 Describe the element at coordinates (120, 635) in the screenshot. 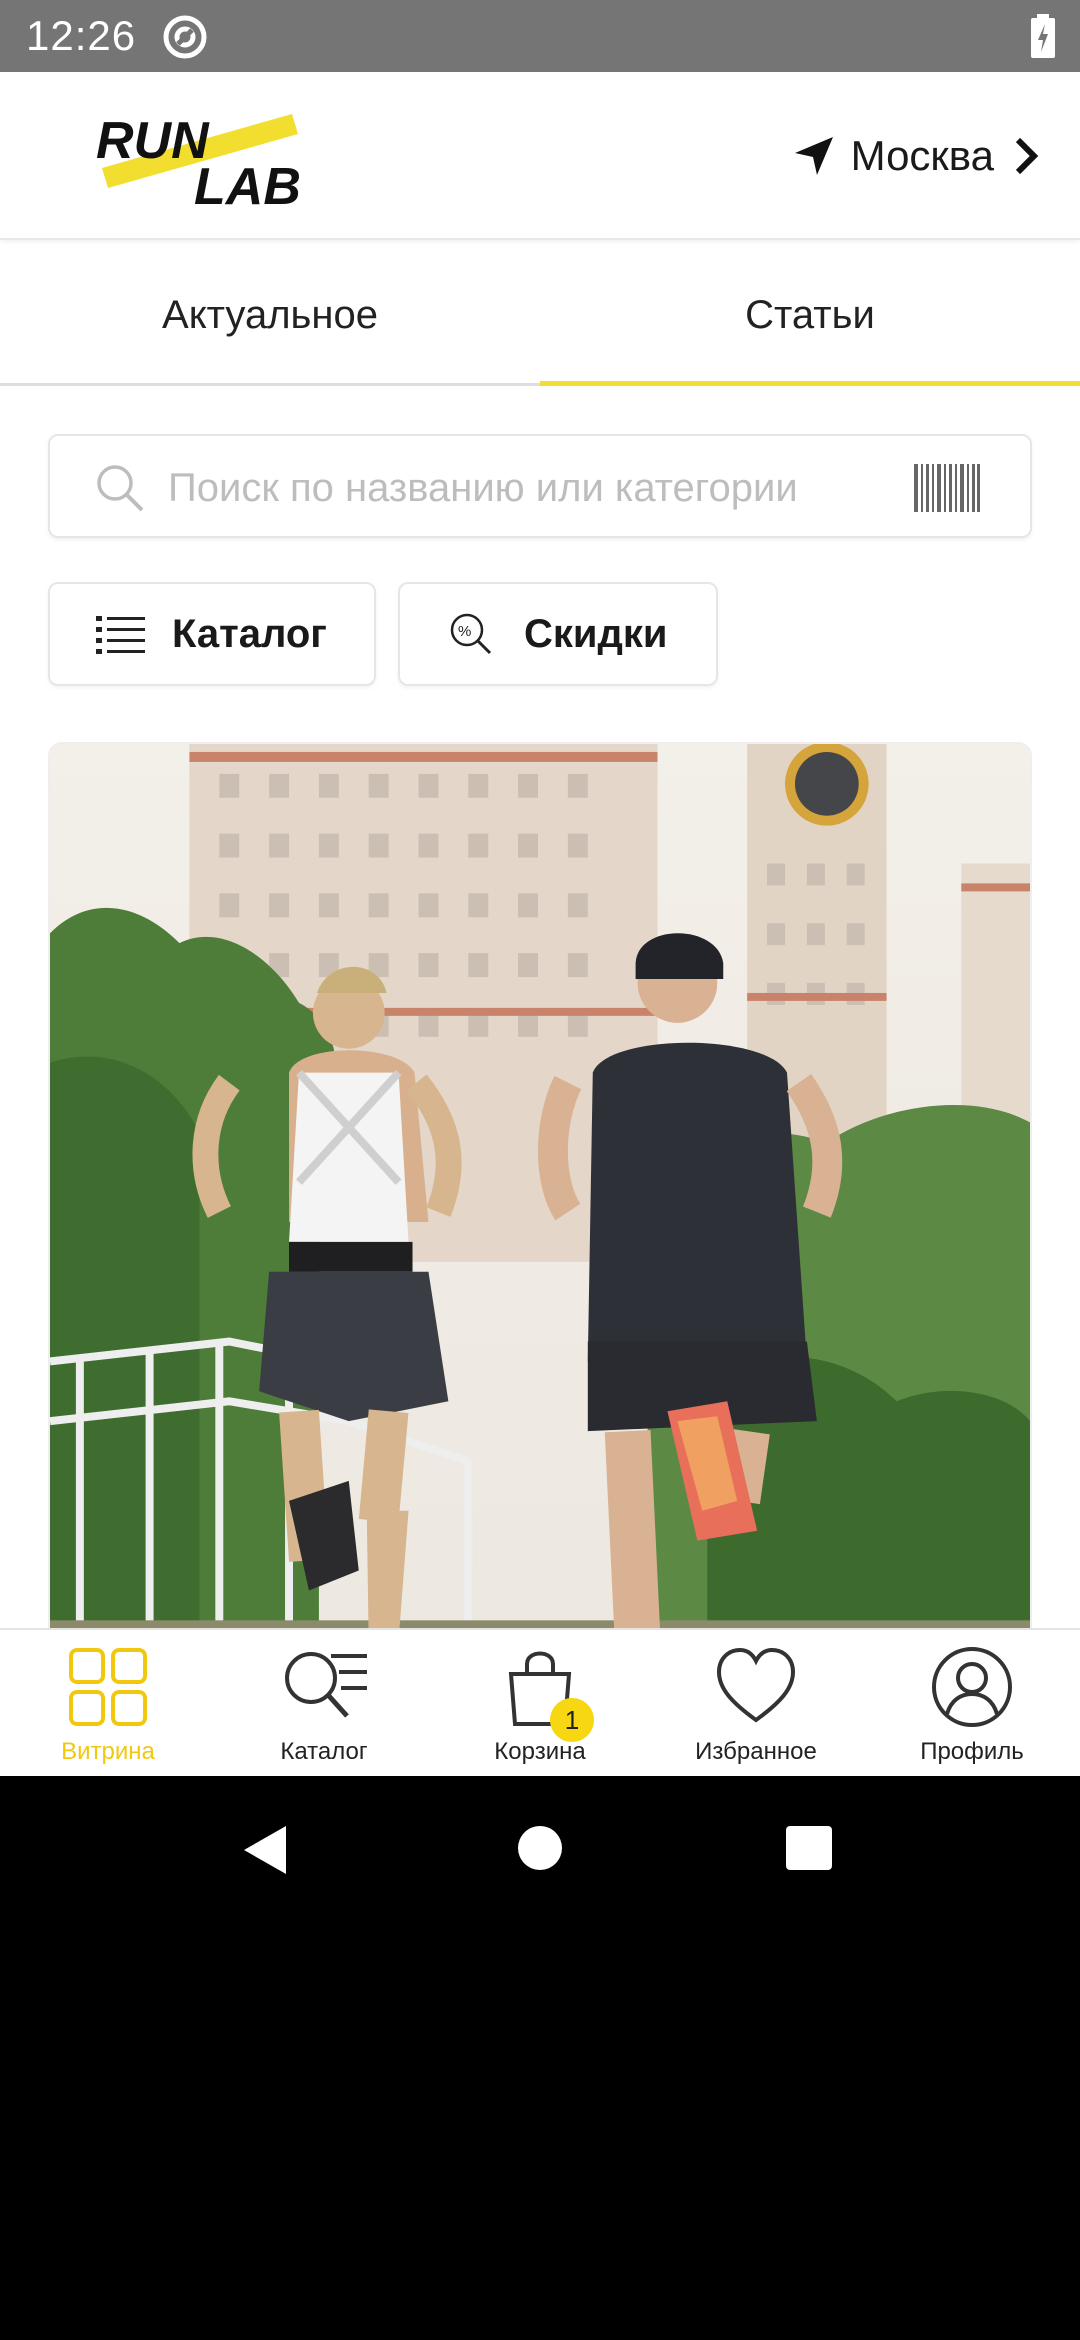

I see `list-icon` at that location.